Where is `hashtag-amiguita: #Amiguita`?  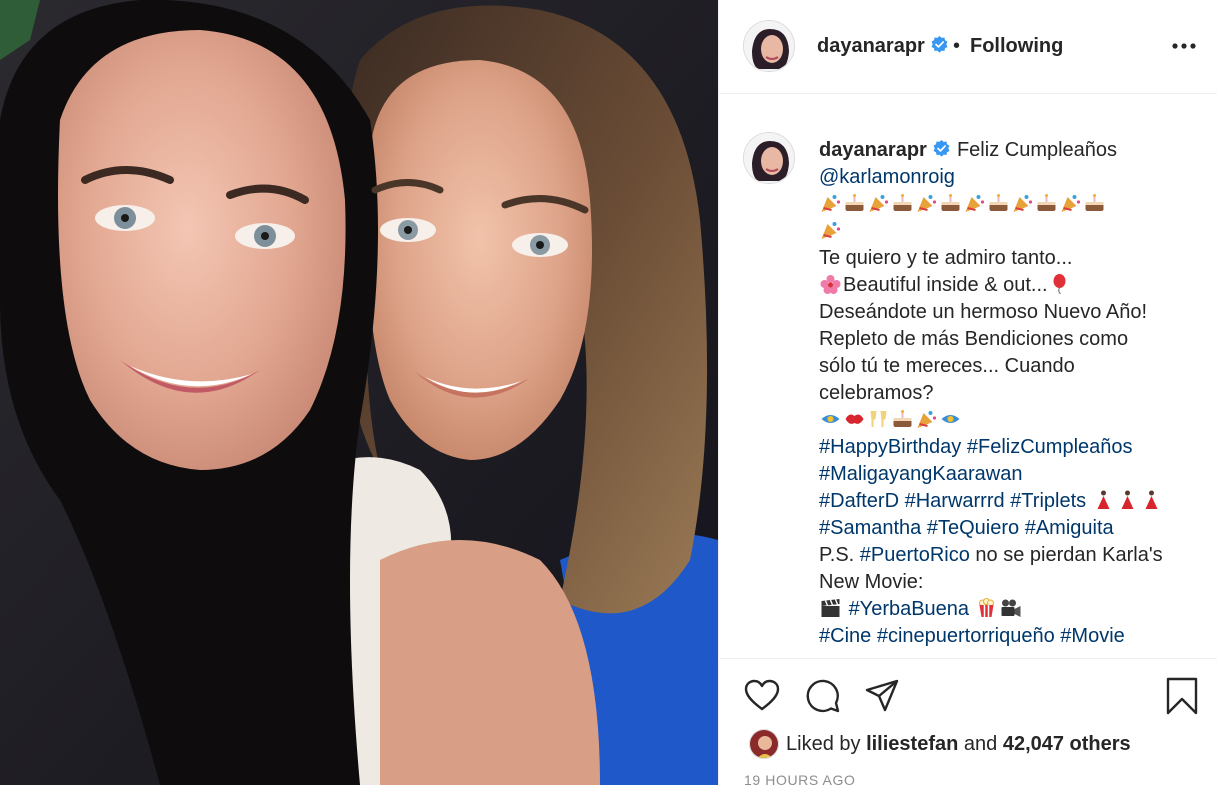 hashtag-amiguita: #Amiguita is located at coordinates (1069, 528).